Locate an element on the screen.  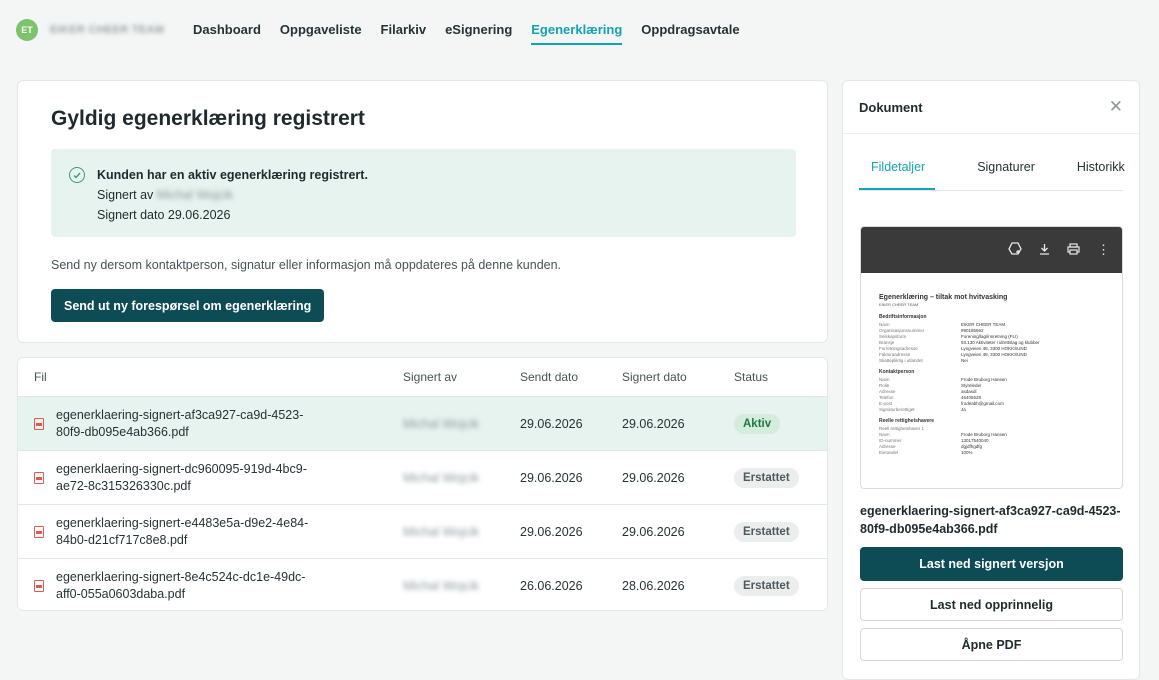
doc-field-value: Lyngveien 48, 3300 HOKKSUND is located at coordinates (994, 354).